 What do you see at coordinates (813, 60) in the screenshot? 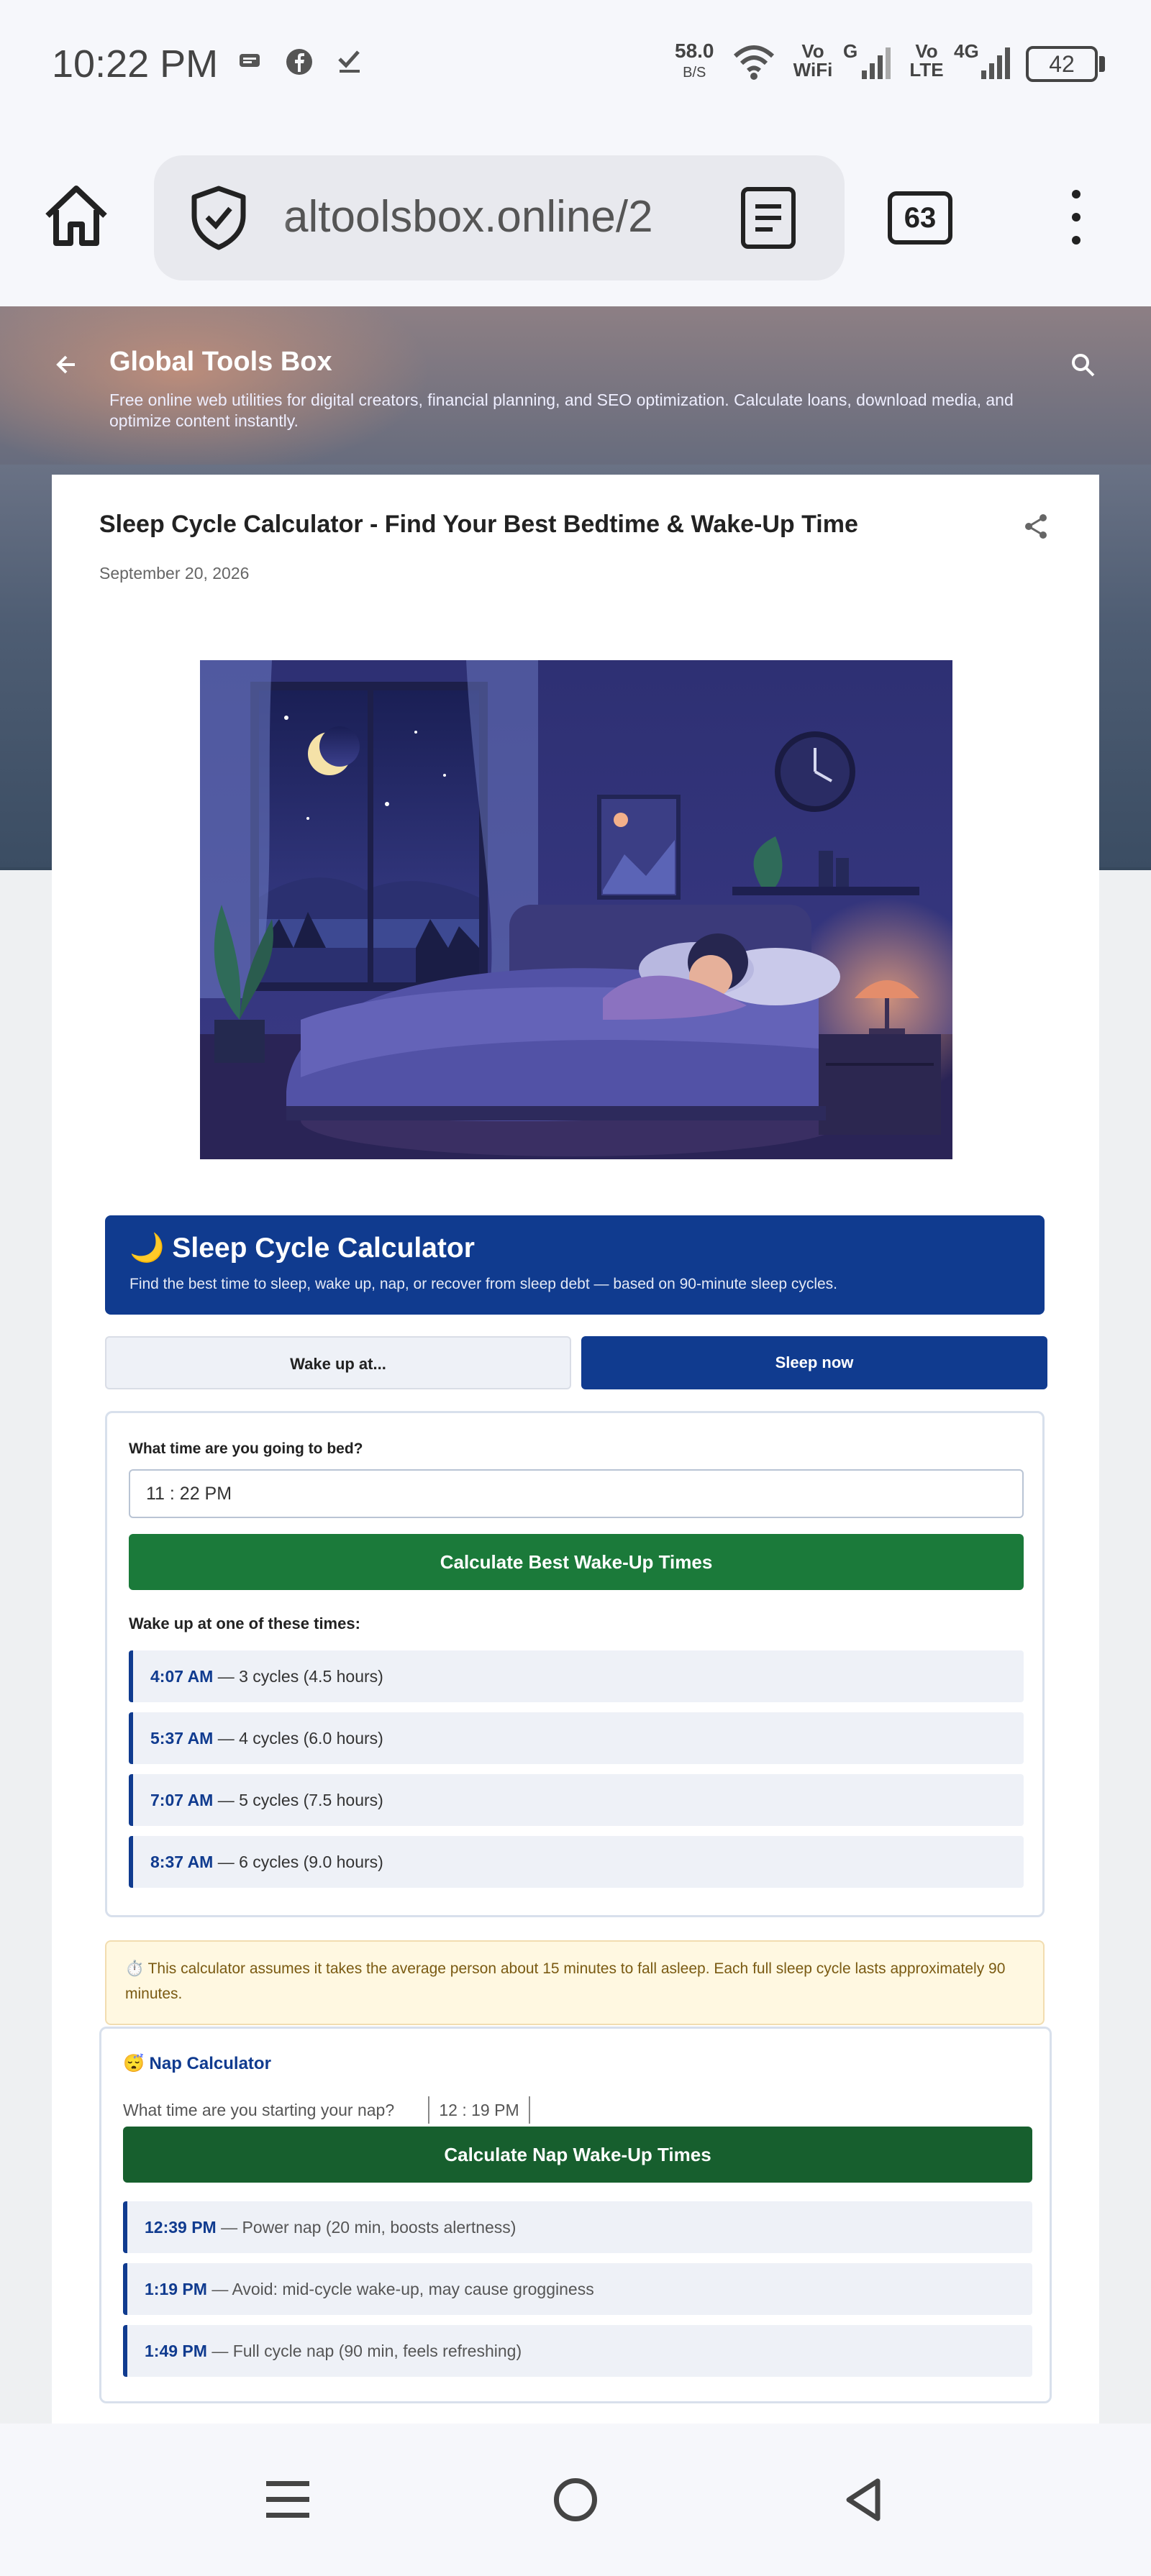
I see `vowifi-label: Vo WiFi` at bounding box center [813, 60].